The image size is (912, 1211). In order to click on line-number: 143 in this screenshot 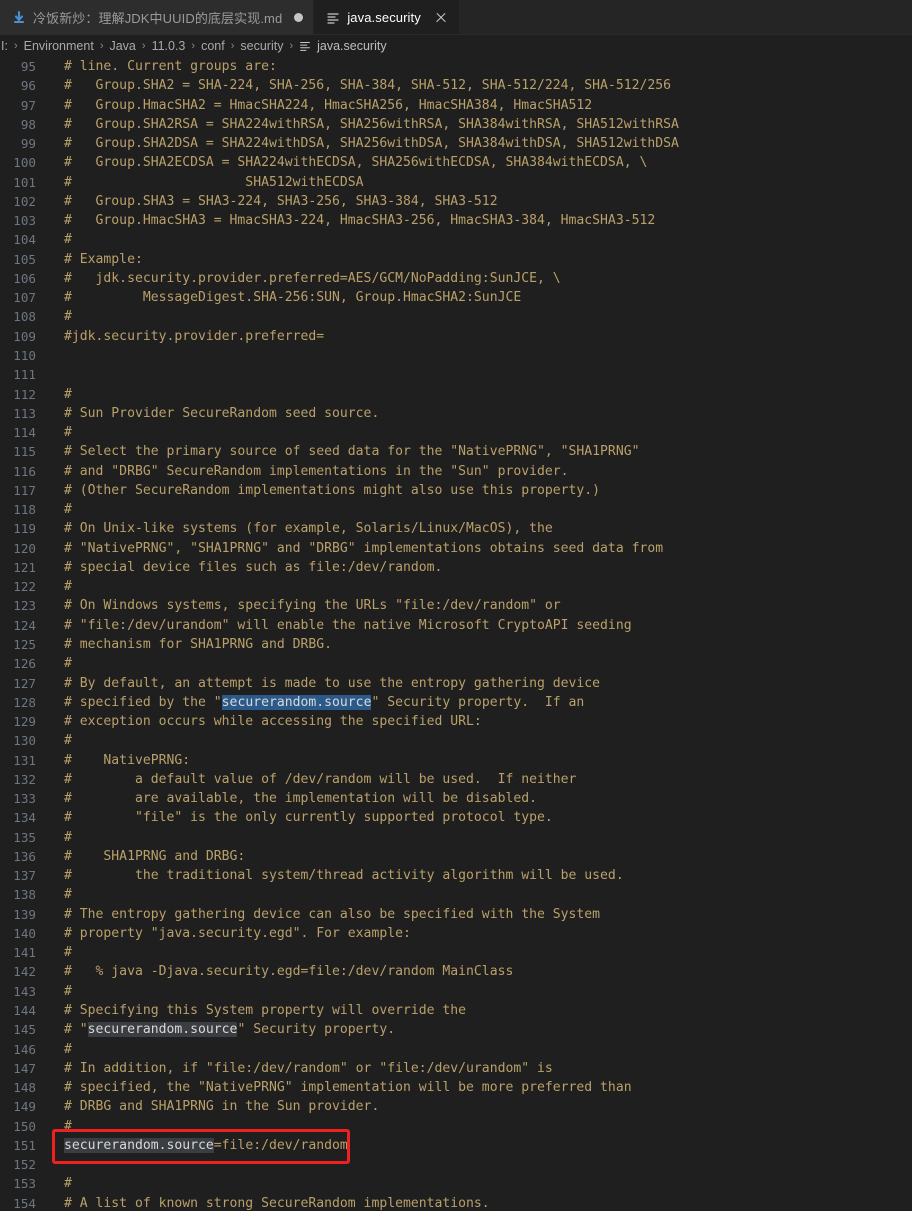, I will do `click(22, 991)`.